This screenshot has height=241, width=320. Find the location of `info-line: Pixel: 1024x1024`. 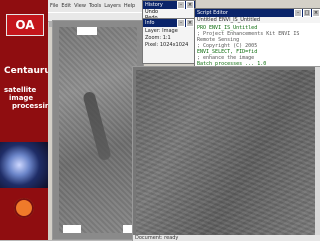

info-line: Pixel: 1024x1024 is located at coordinates (167, 45).